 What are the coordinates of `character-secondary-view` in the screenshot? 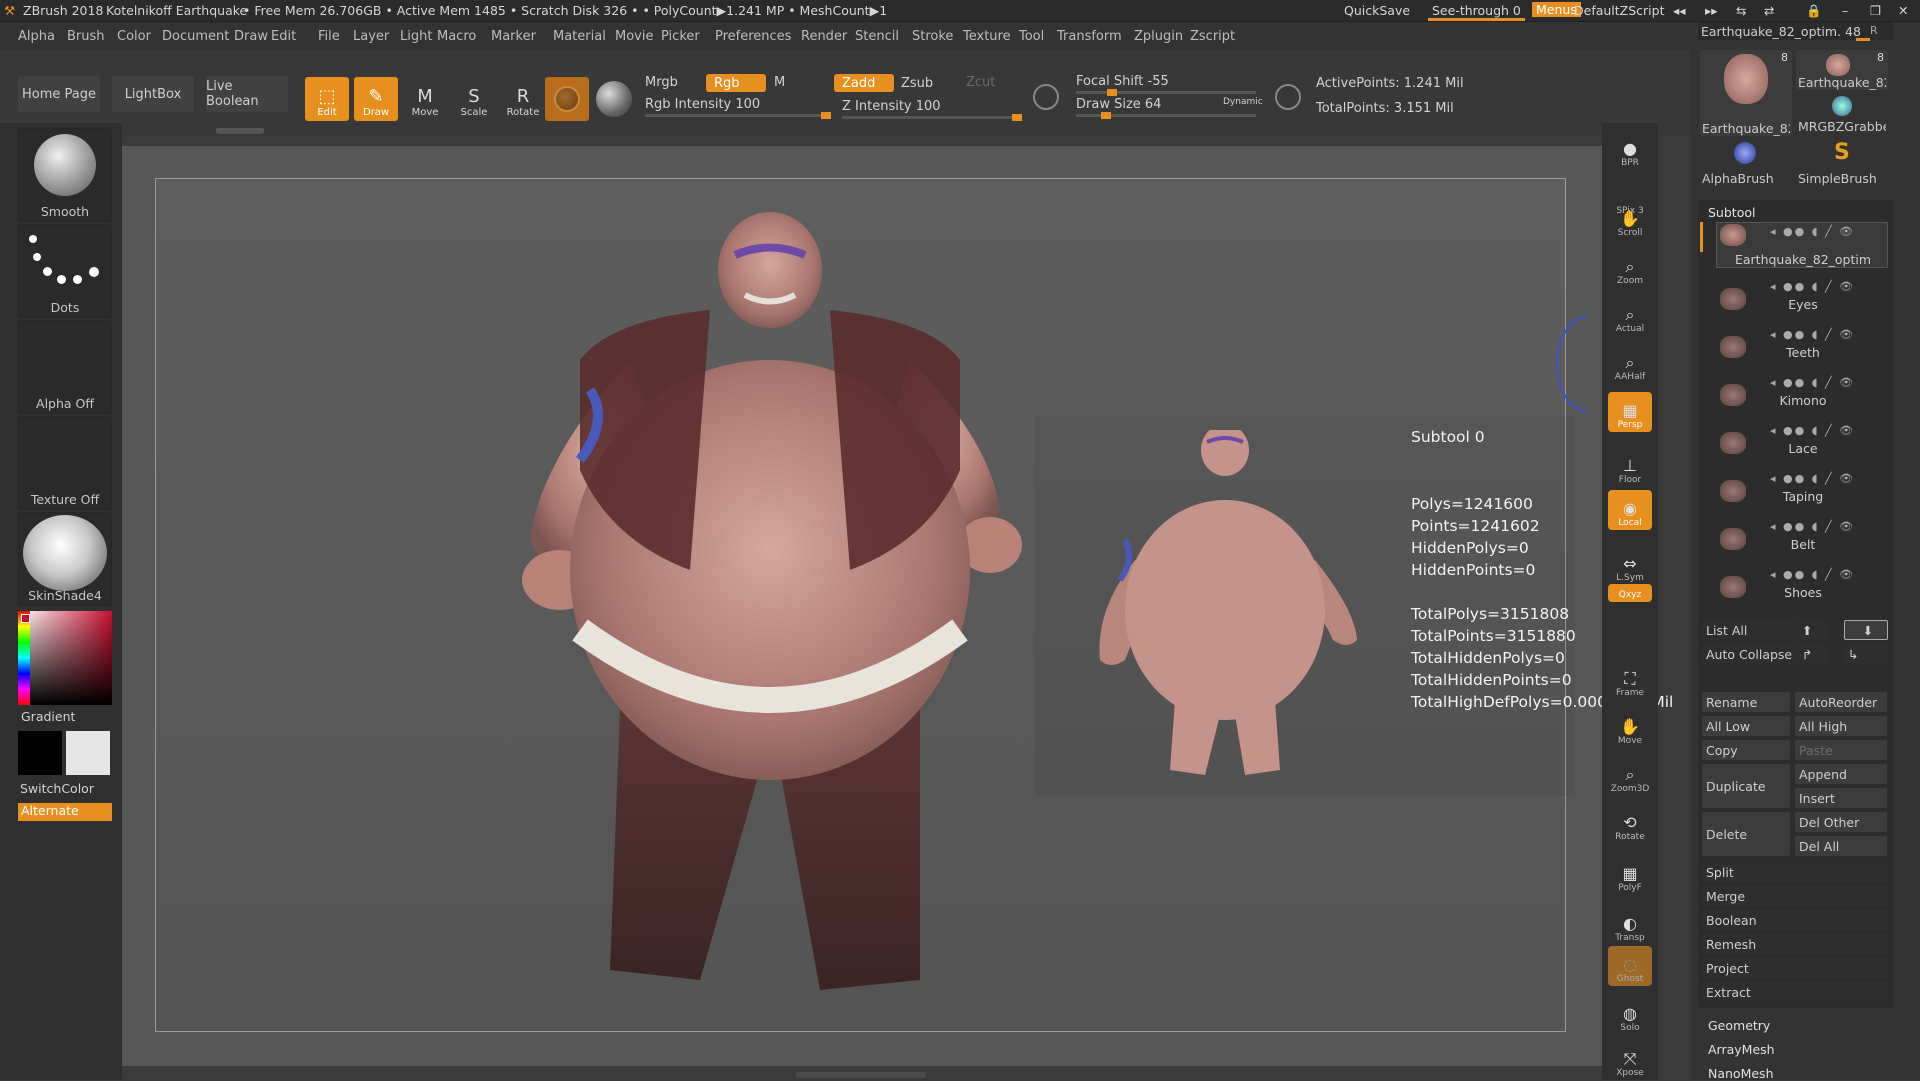 It's located at (1225, 605).